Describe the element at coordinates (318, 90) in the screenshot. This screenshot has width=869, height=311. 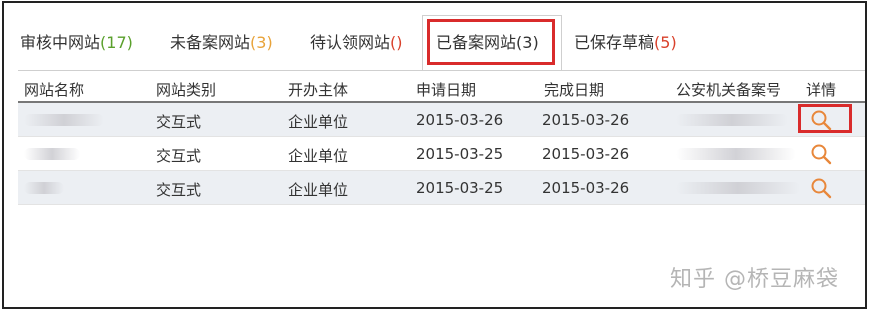
I see `header-subject: 开办主体` at that location.